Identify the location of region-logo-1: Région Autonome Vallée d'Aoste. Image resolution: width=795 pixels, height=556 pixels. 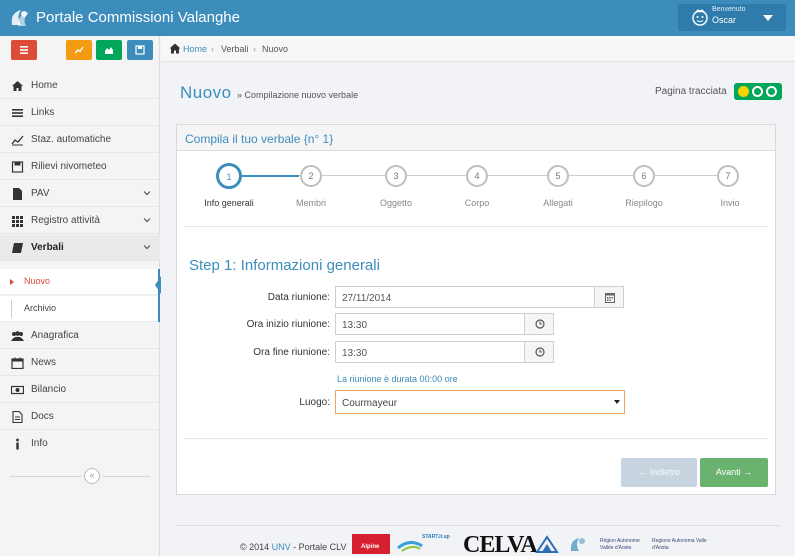
(625, 547).